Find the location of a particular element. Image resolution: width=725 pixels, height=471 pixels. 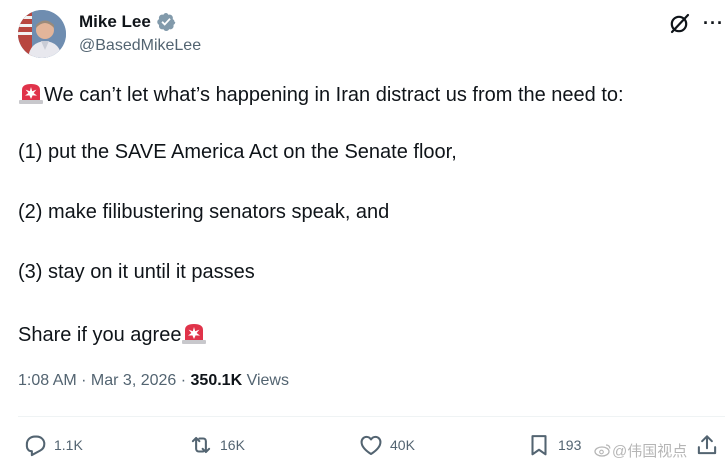

like-button: 40K is located at coordinates (386, 445).